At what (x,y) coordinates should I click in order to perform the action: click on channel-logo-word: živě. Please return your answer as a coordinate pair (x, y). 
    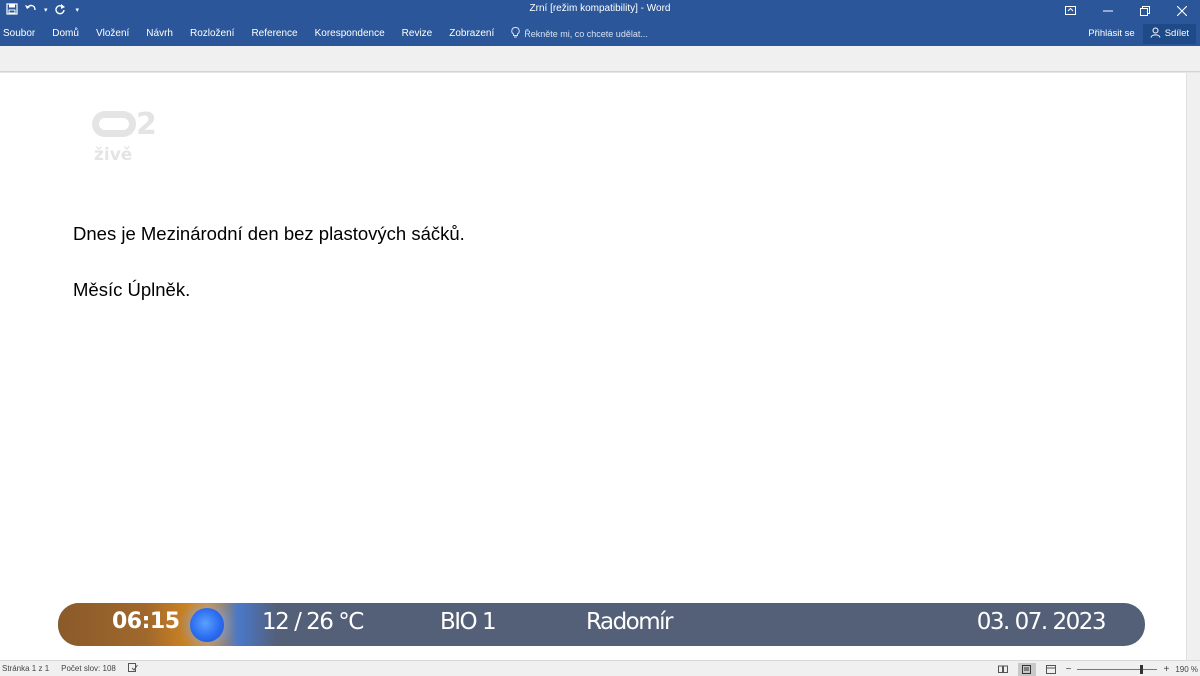
    Looking at the image, I should click on (113, 155).